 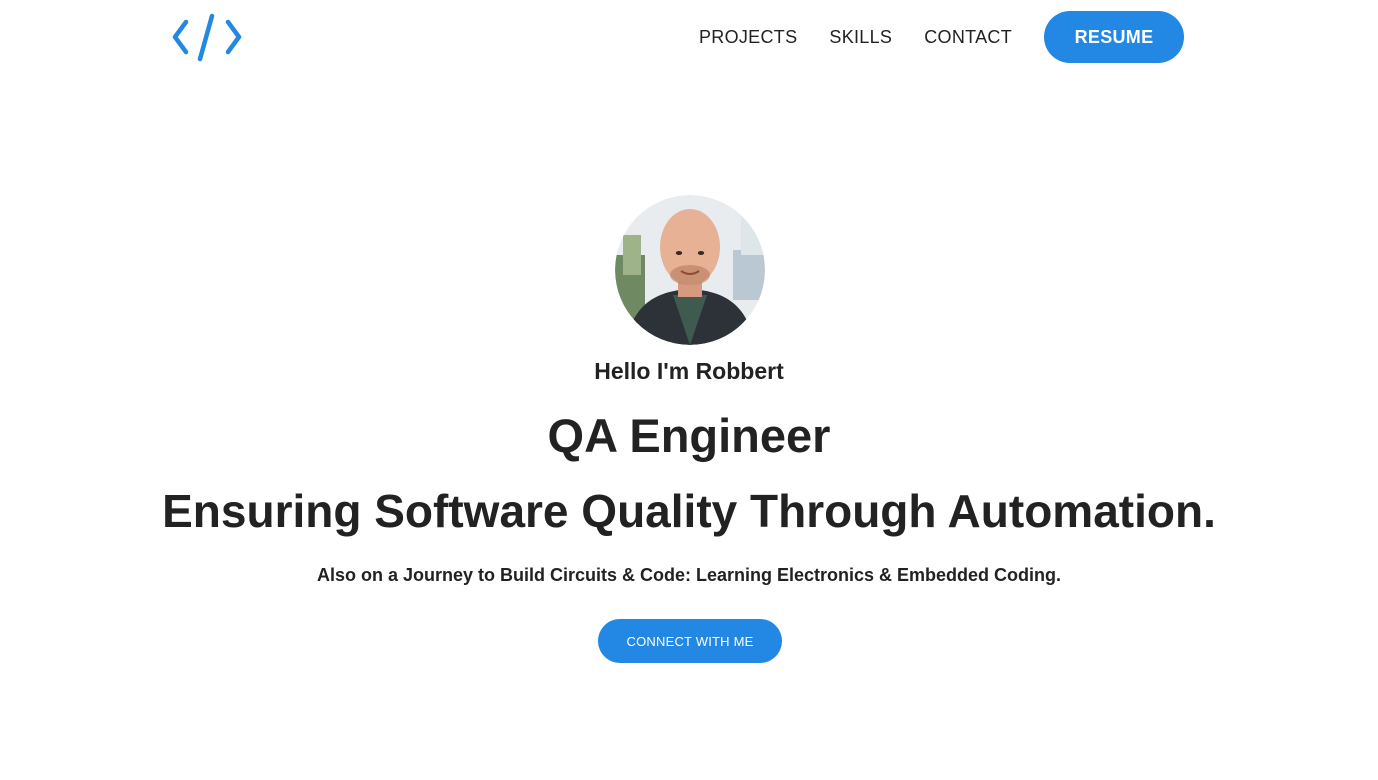 What do you see at coordinates (968, 37) in the screenshot?
I see `nav-link-contact: CONTACT` at bounding box center [968, 37].